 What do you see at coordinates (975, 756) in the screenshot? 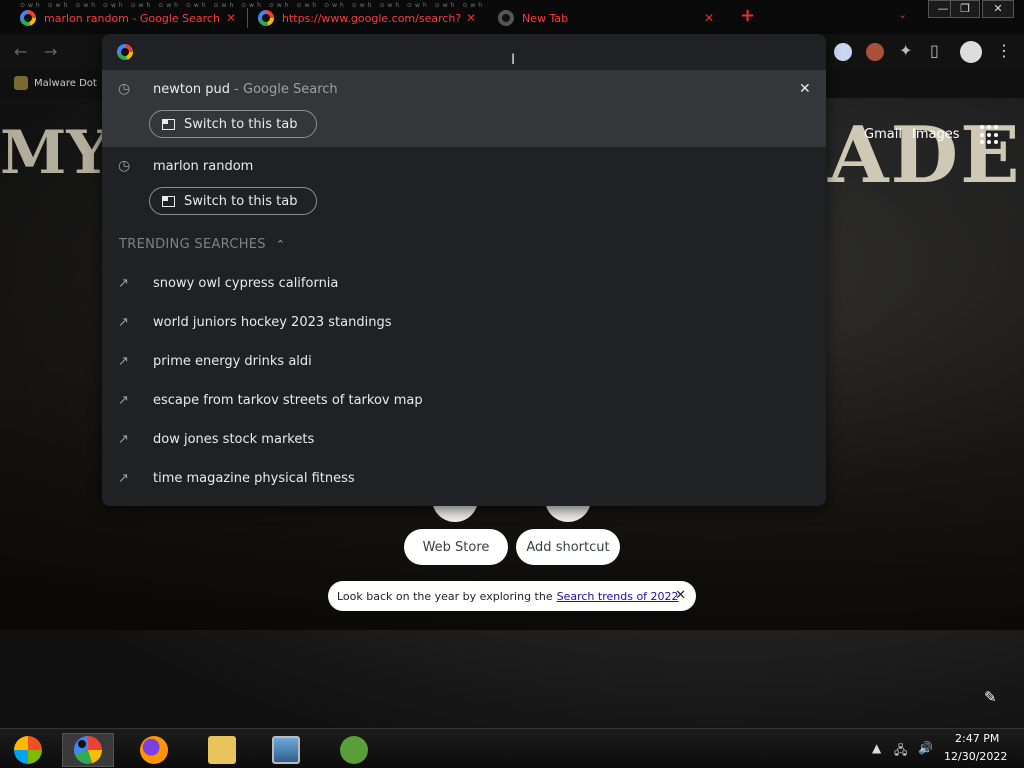
I see `clock-date: 12/30/2022` at bounding box center [975, 756].